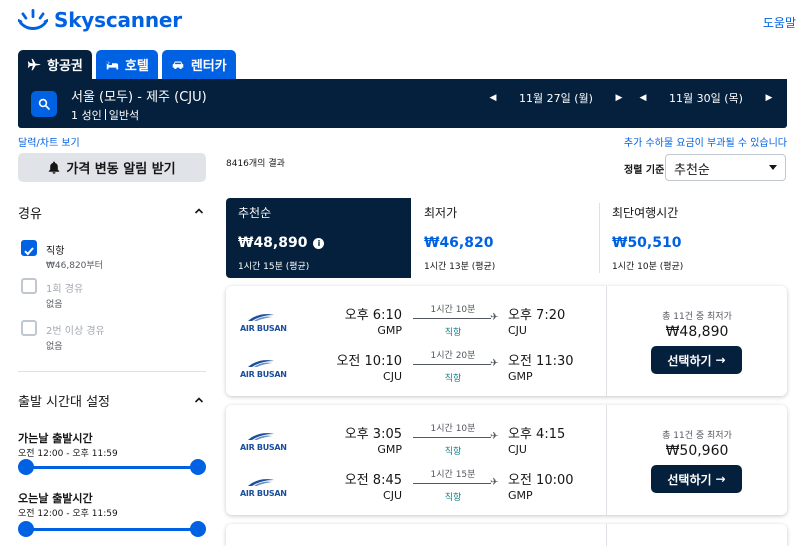 The height and width of the screenshot is (546, 800). I want to click on car-icon, so click(178, 65).